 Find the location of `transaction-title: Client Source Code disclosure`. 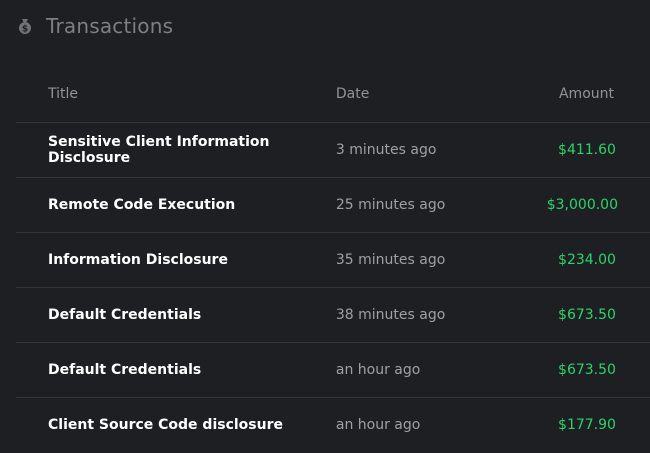

transaction-title: Client Source Code disclosure is located at coordinates (176, 424).